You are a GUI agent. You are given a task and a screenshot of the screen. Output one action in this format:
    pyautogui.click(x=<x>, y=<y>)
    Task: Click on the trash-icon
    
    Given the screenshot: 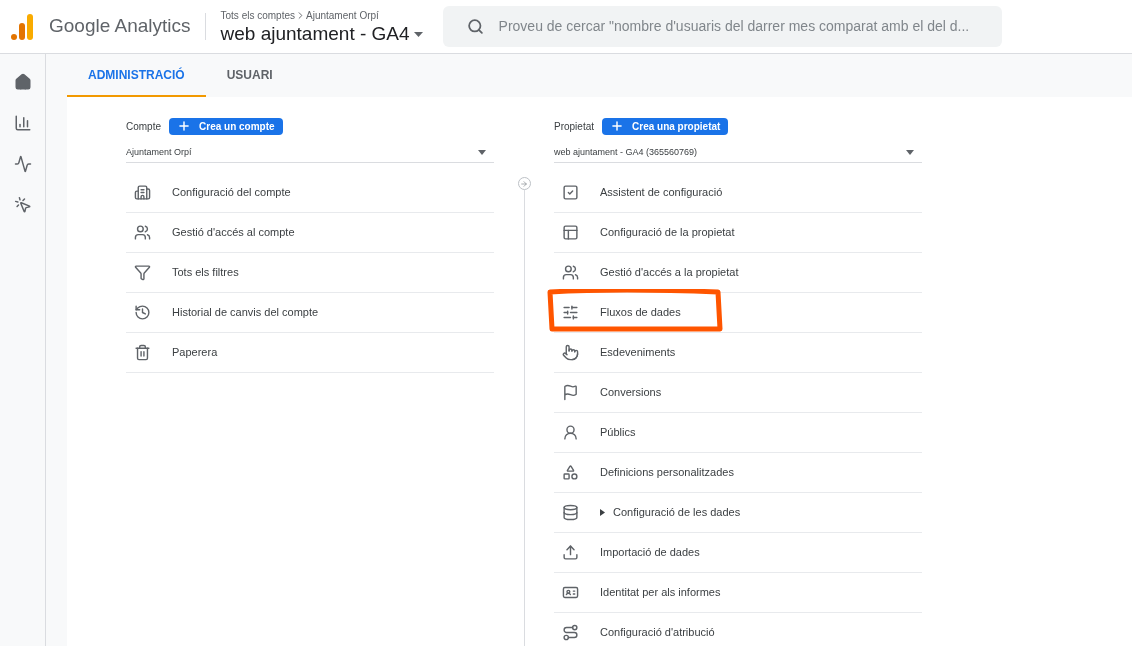 What is the action you would take?
    pyautogui.click(x=142, y=352)
    